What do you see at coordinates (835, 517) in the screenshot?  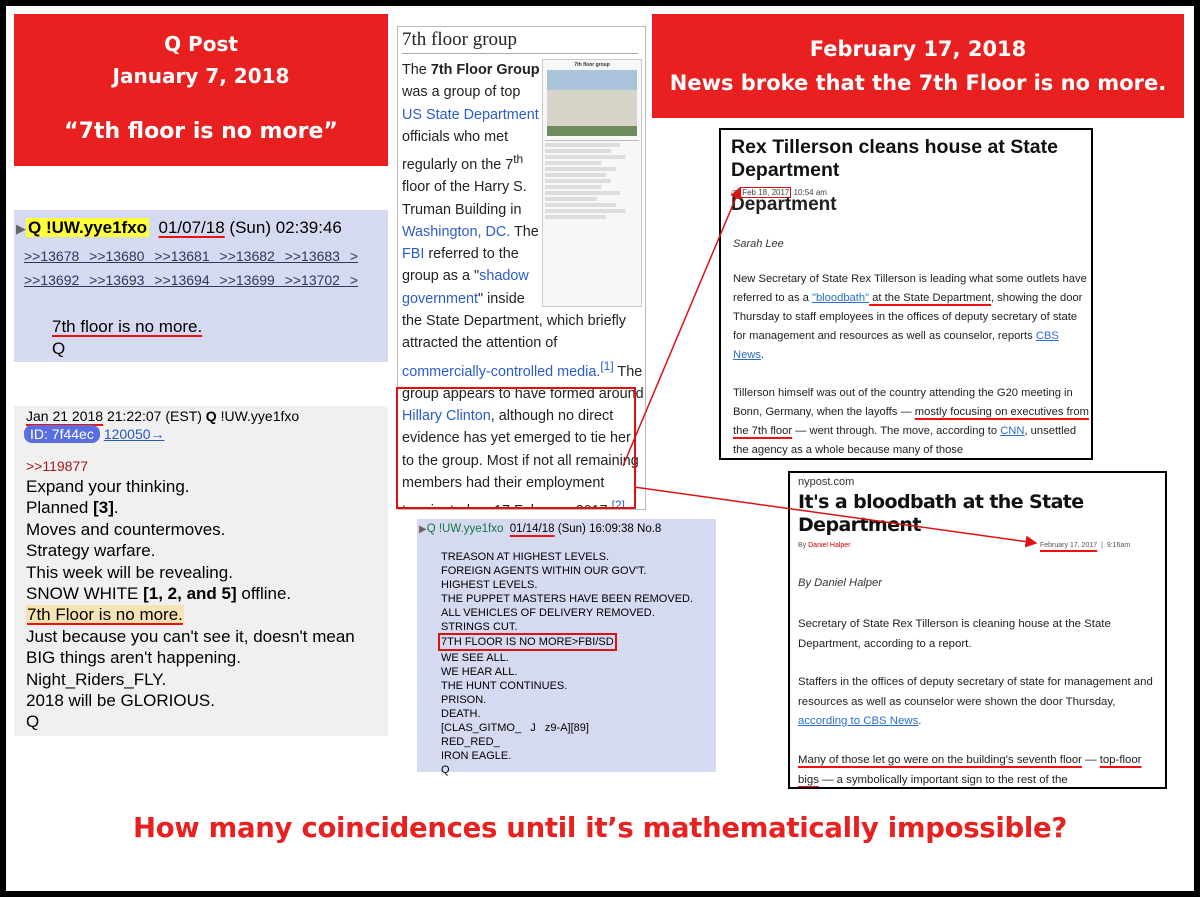 I see `arrow-to-article2-date` at bounding box center [835, 517].